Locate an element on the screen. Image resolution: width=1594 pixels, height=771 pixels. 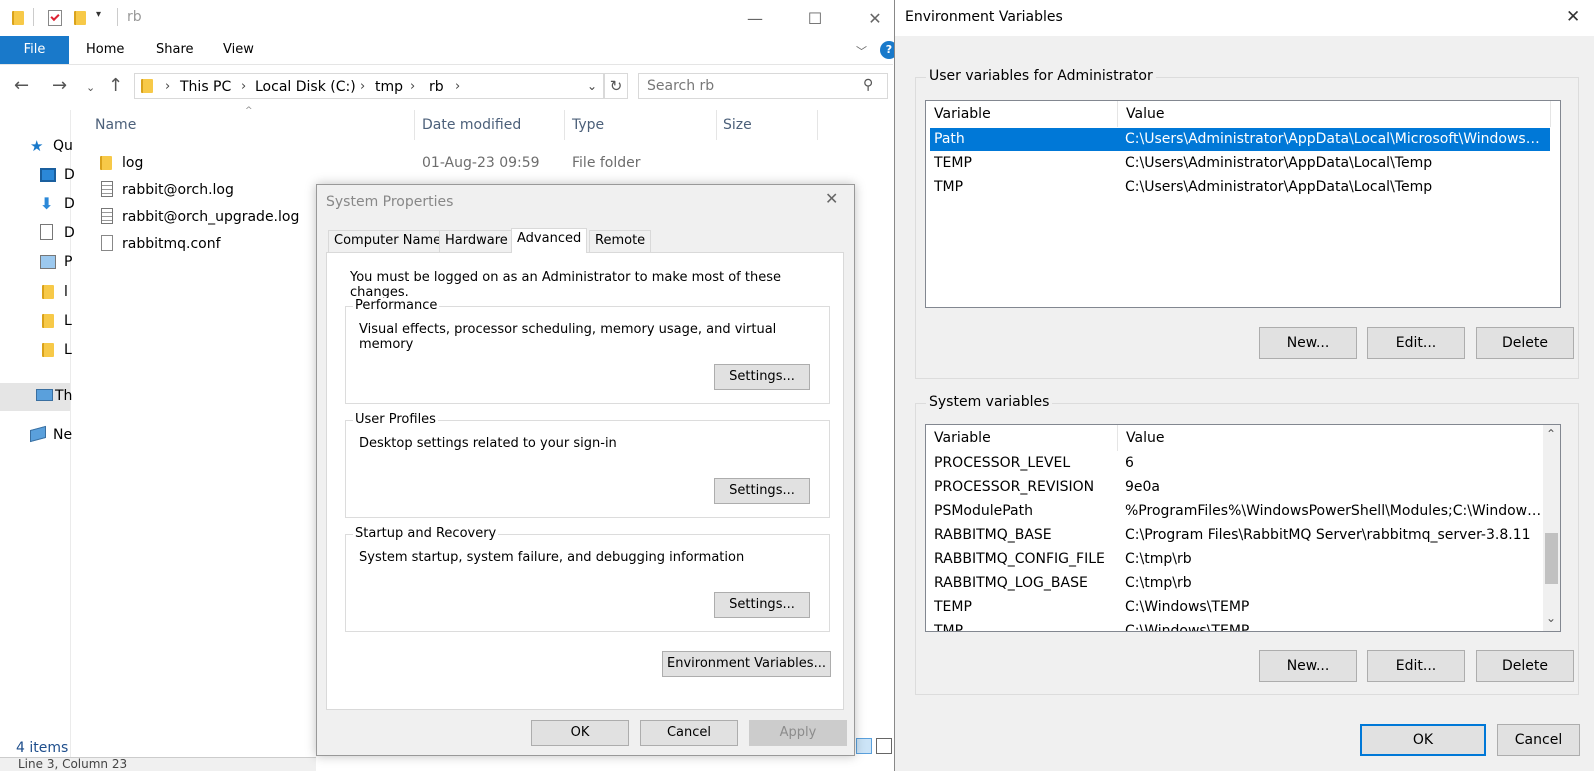
nav-item-documents: D is located at coordinates (69, 233).